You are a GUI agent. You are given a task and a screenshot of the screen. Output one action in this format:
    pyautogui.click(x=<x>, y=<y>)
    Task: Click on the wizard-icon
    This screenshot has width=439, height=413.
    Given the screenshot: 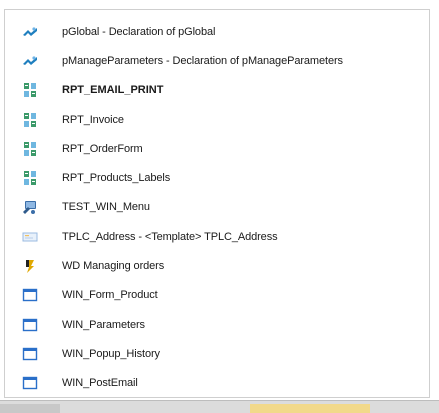 What is the action you would take?
    pyautogui.click(x=30, y=266)
    